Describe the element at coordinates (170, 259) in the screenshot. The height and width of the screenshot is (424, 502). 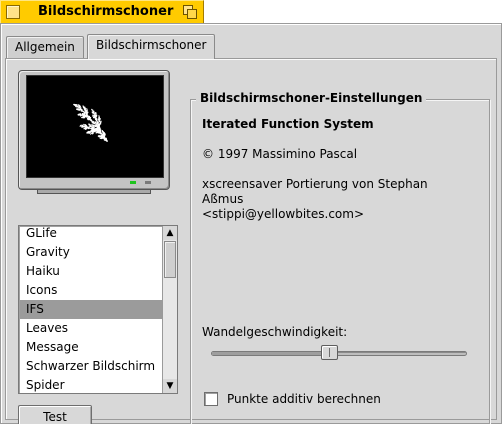
I see `scroll-thumb` at that location.